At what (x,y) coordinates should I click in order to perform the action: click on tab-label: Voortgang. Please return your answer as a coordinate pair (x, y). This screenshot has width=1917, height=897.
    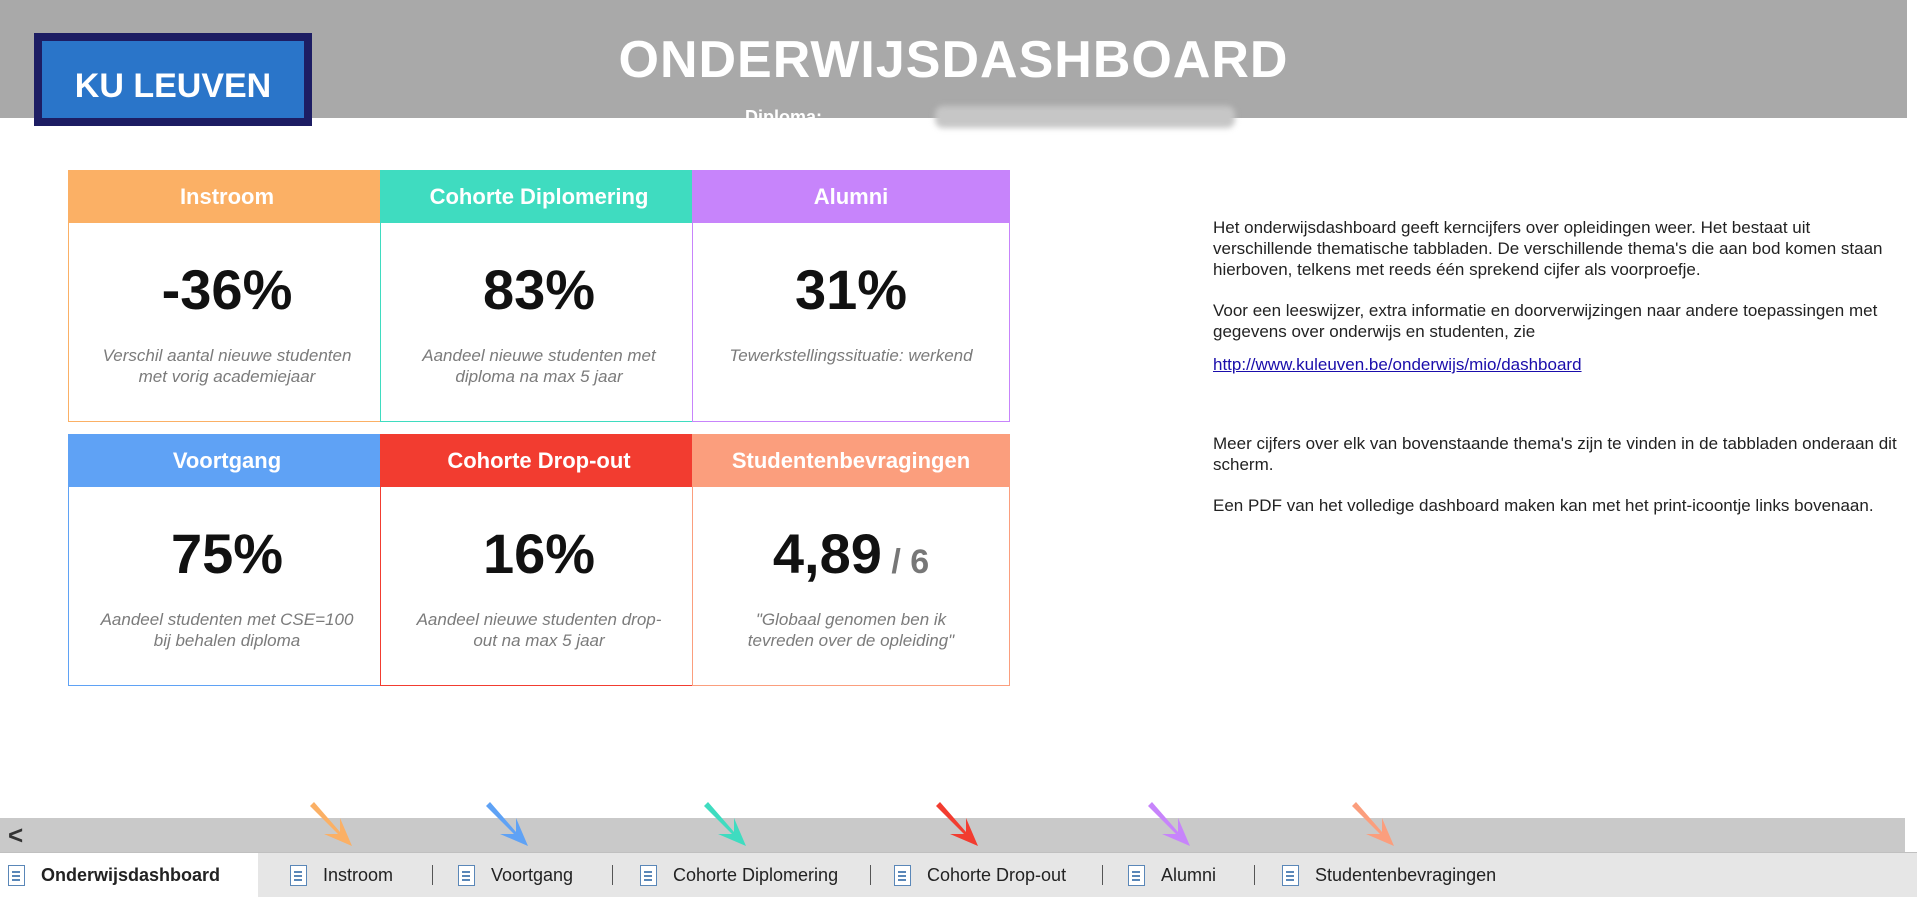
    Looking at the image, I should click on (532, 874).